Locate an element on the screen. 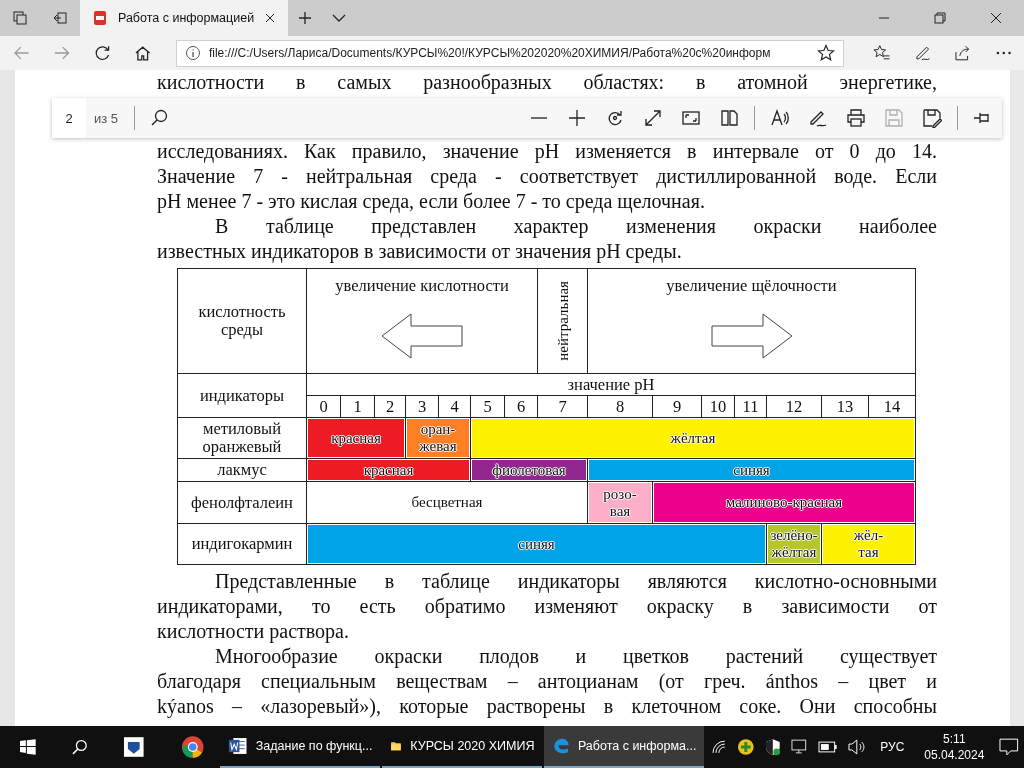  table-cell: увеличение кислотности is located at coordinates (422, 286).